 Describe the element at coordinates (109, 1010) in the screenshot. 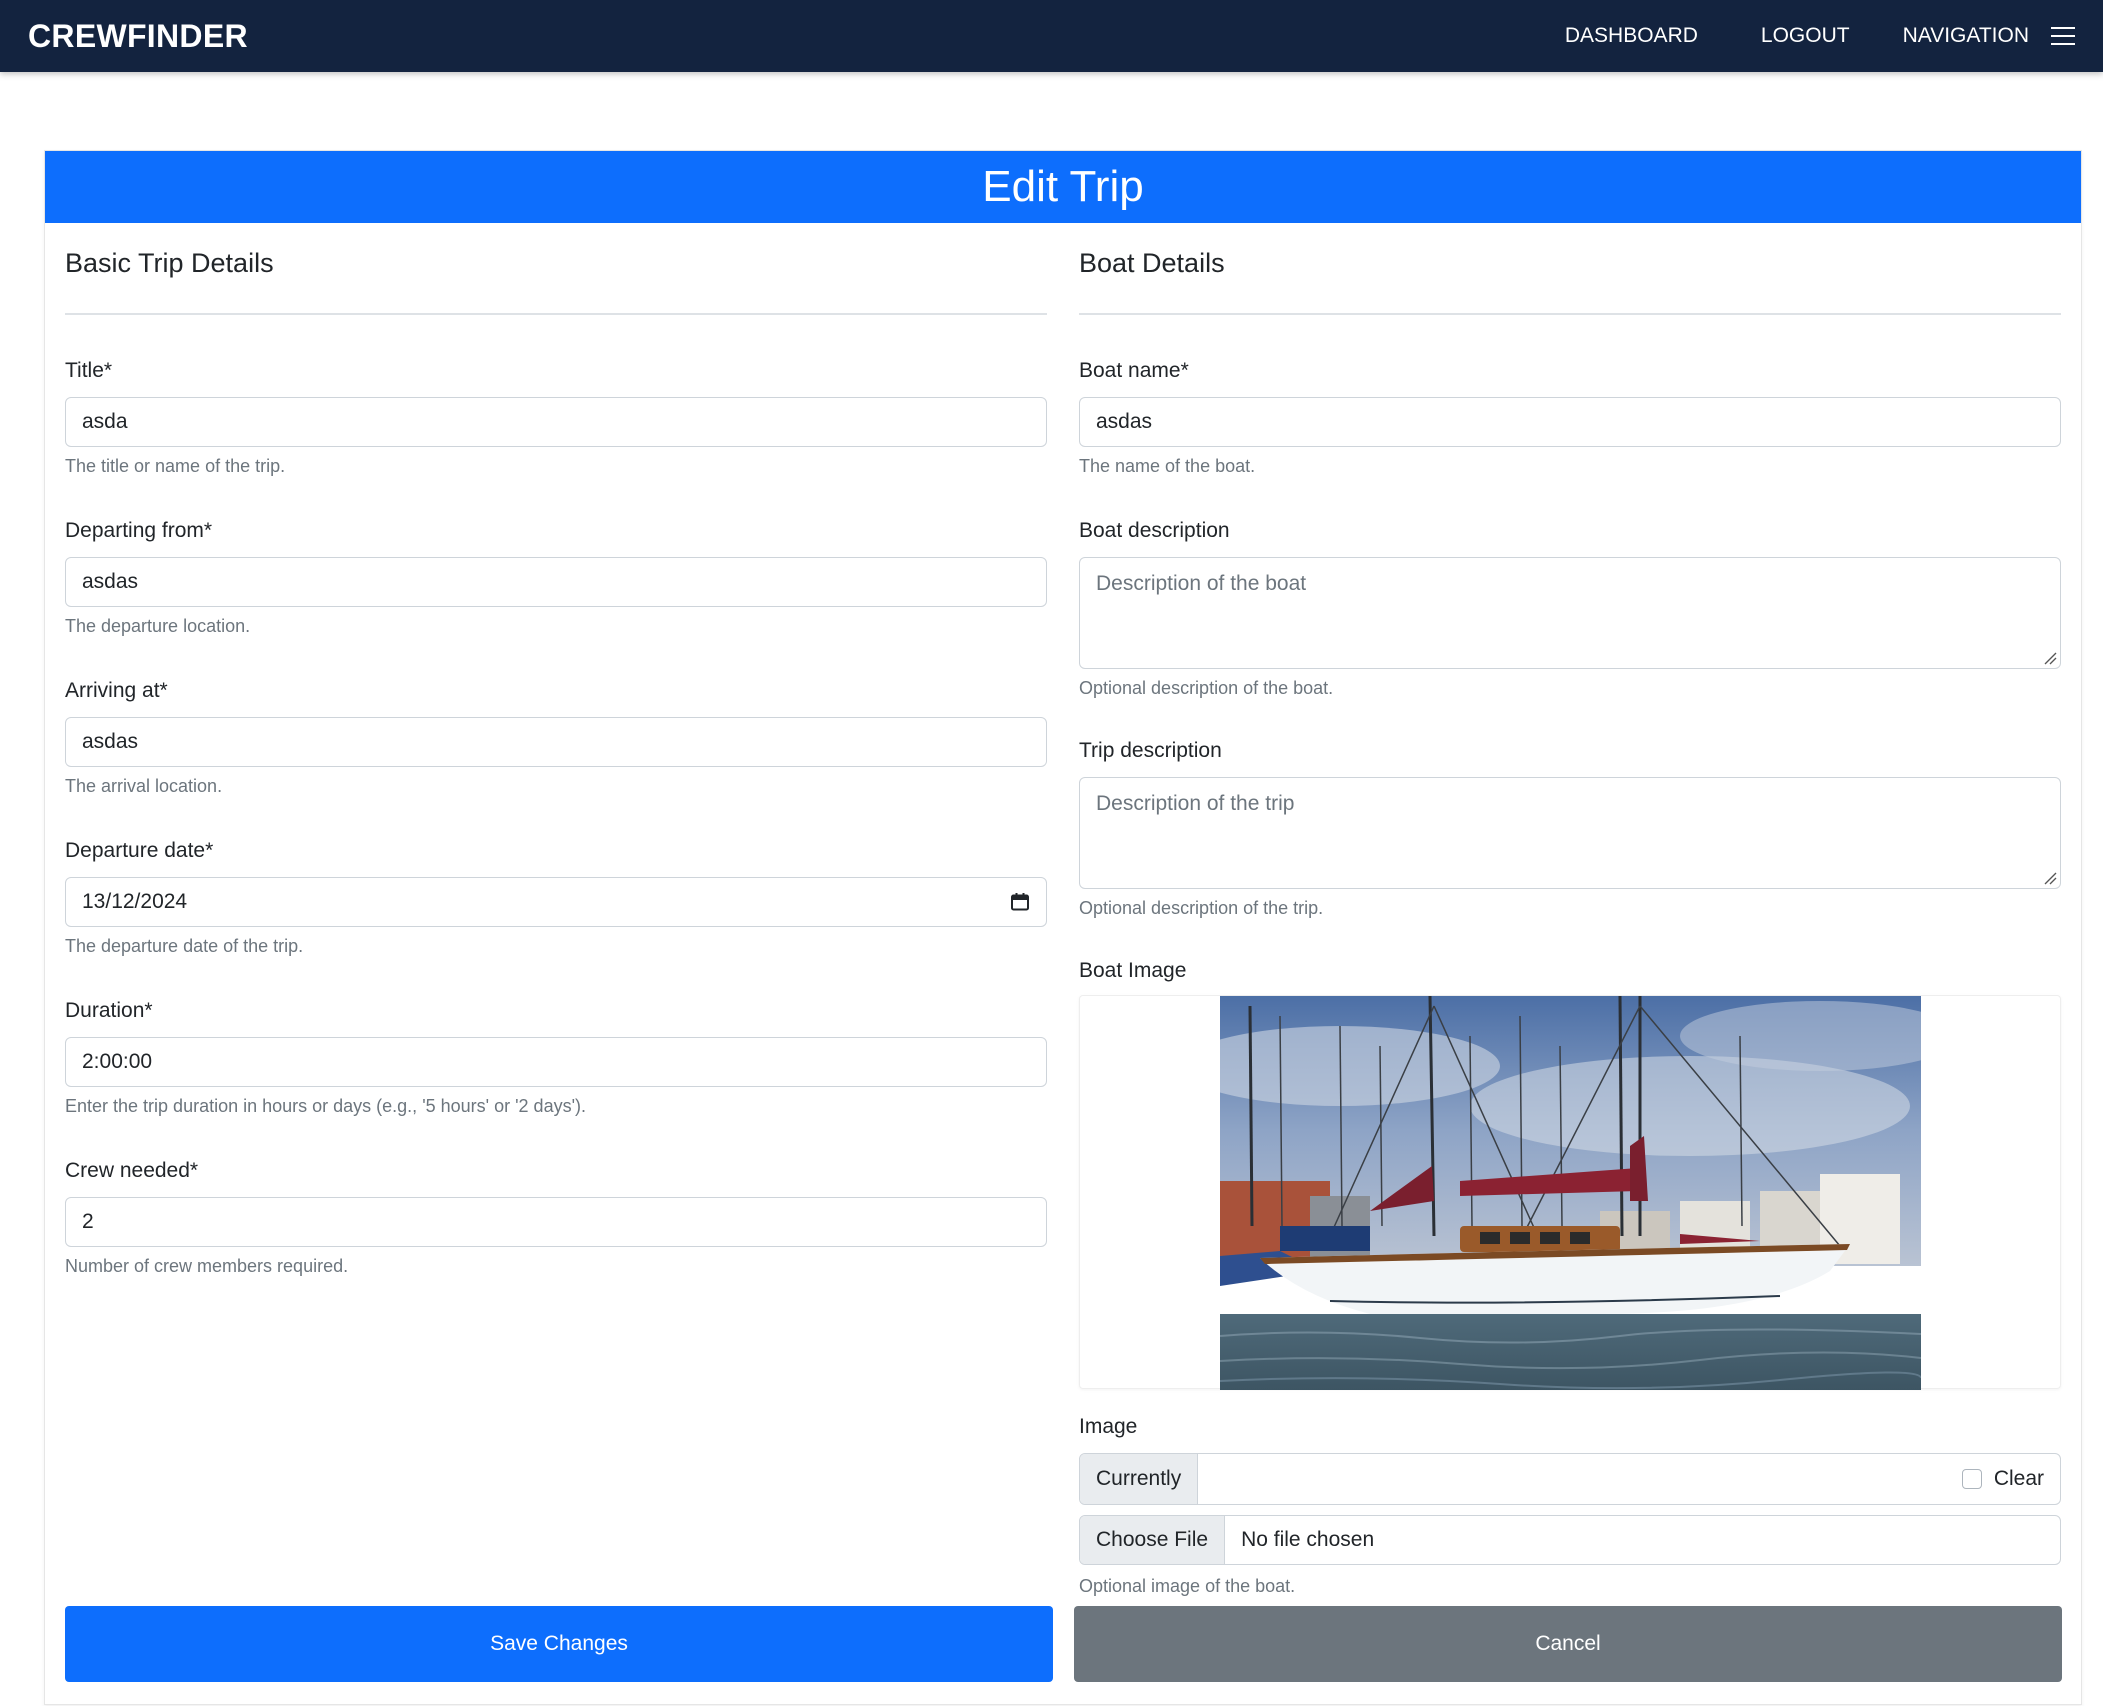

I see `duration-label: Duration*` at that location.